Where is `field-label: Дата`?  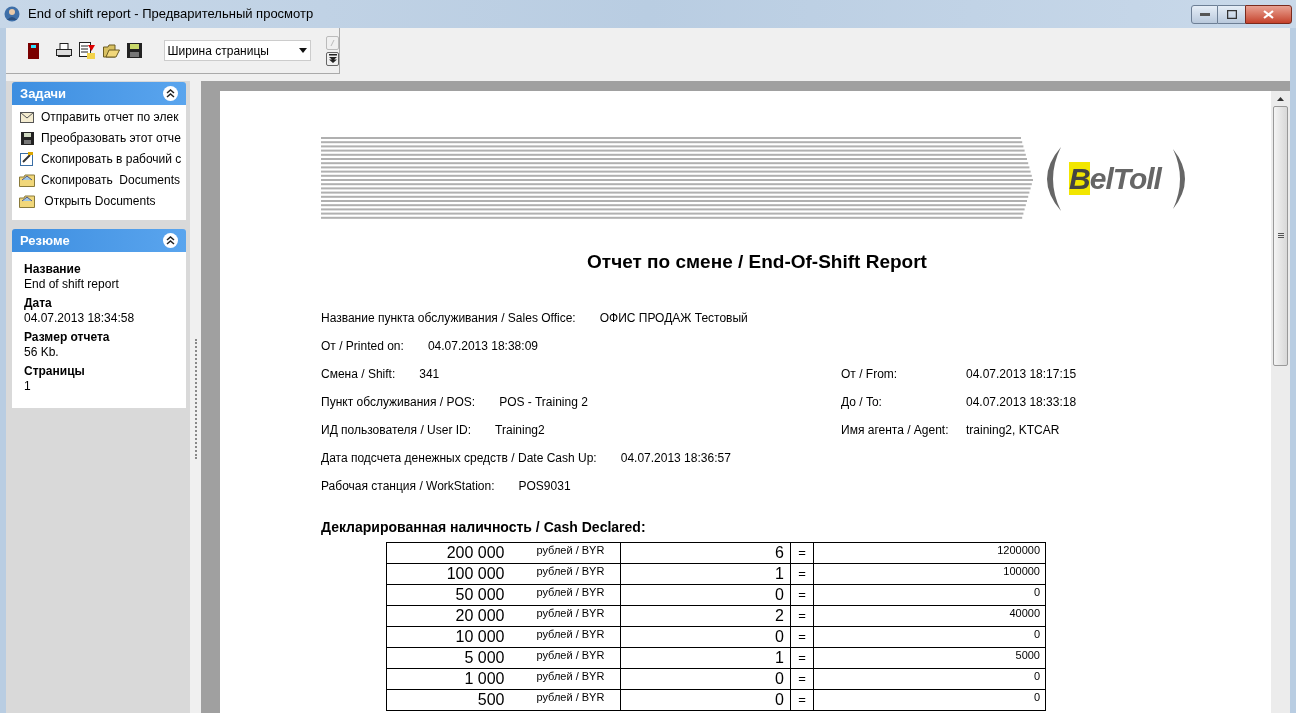
field-label: Дата is located at coordinates (38, 303).